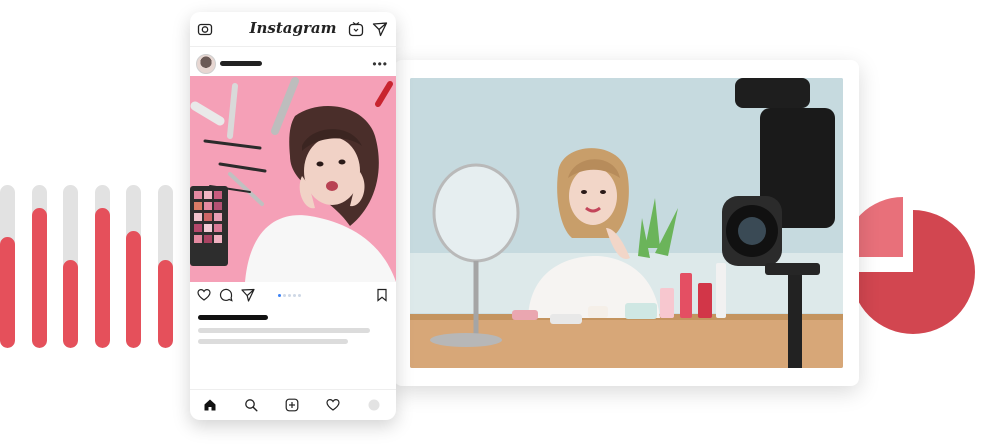 This screenshot has width=983, height=446. Describe the element at coordinates (909, 265) in the screenshot. I see `pie-chart-graphic` at that location.